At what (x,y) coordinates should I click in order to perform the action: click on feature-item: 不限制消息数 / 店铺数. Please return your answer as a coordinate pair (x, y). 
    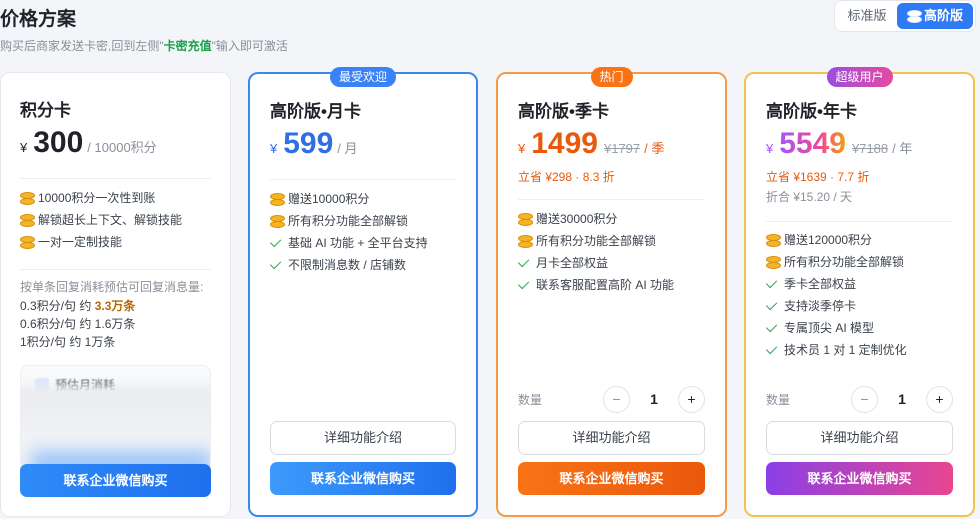
    Looking at the image, I should click on (362, 265).